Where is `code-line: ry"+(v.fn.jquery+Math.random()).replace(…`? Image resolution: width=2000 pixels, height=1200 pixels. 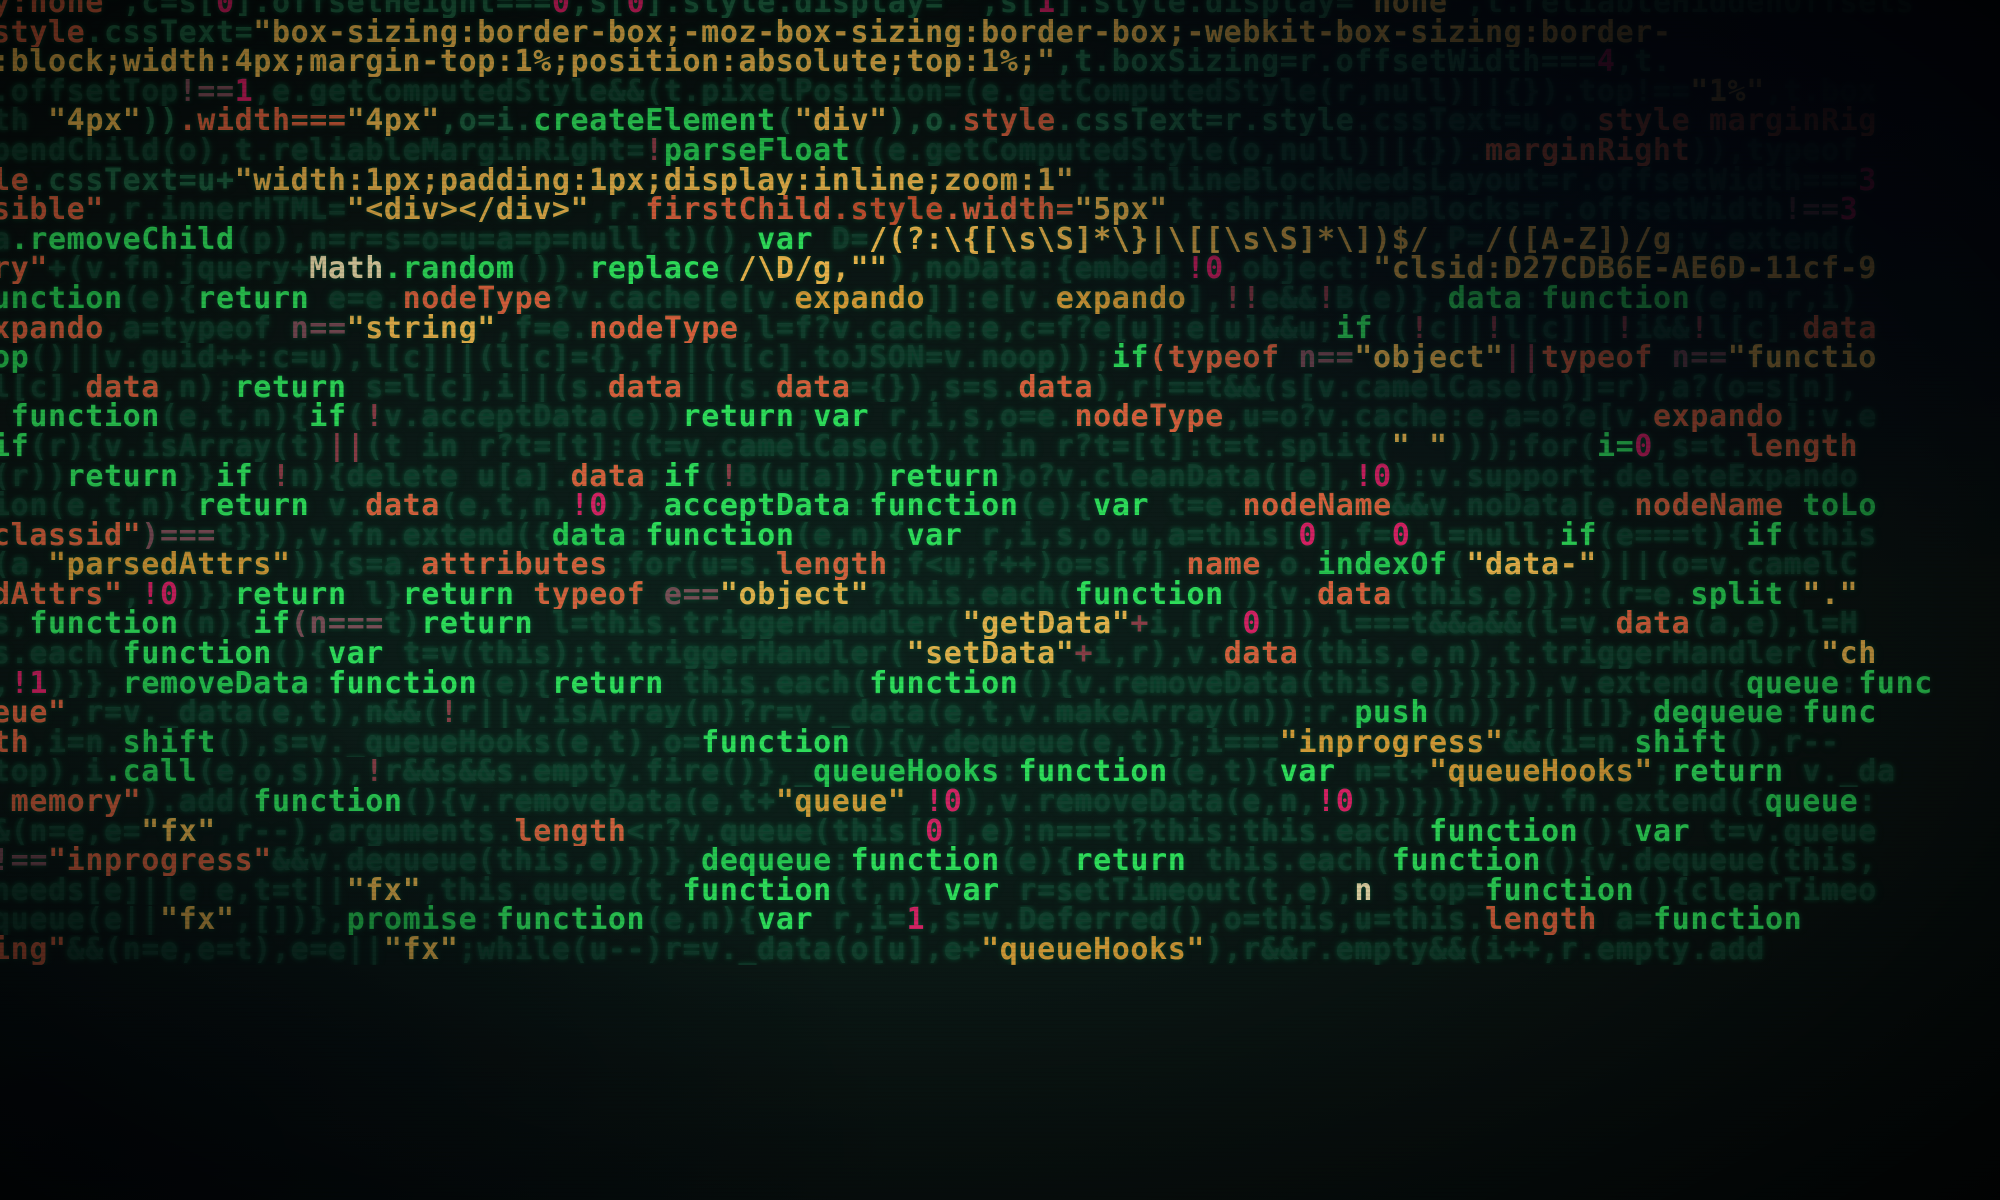 code-line: ry"+(v.fn.jquery+Math.random()).replace(… is located at coordinates (1000, 269).